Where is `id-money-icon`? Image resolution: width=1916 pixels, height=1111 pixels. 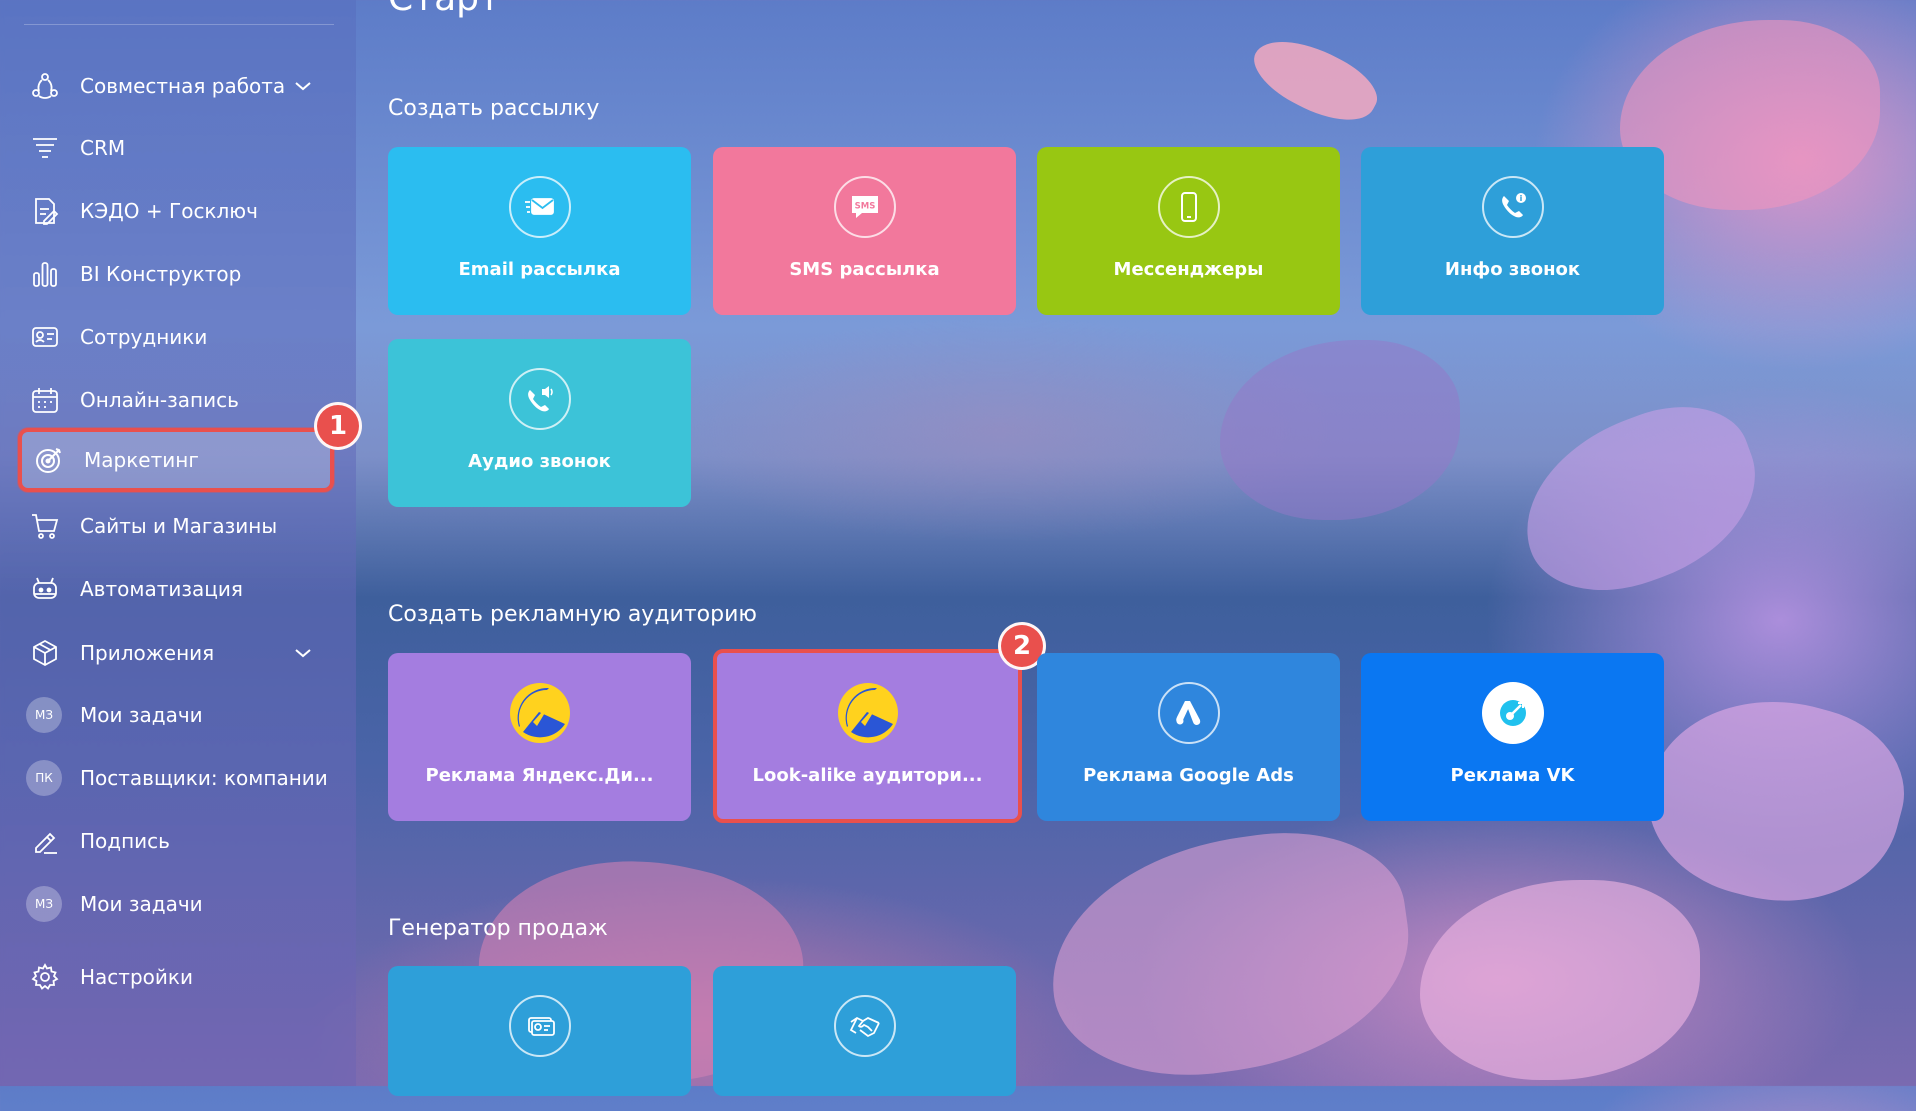 id-money-icon is located at coordinates (539, 1026).